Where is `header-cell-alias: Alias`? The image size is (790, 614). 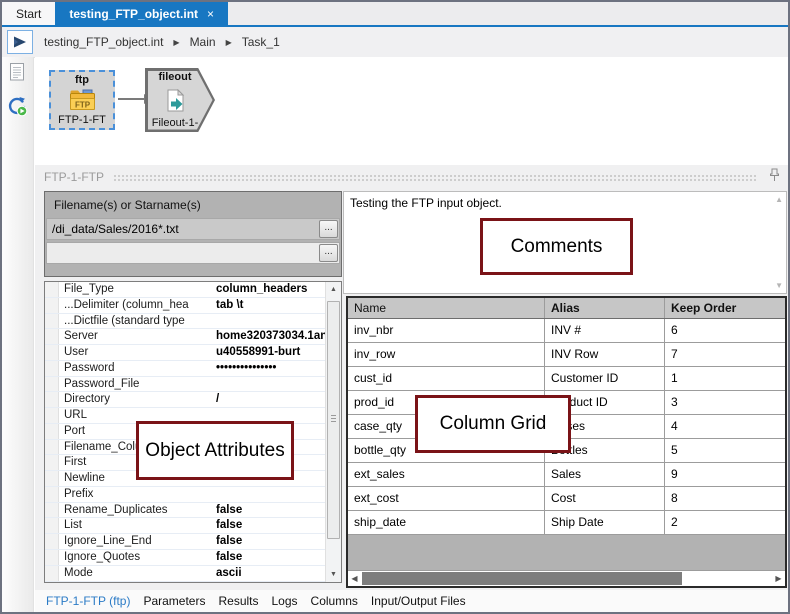
header-cell-alias: Alias is located at coordinates (605, 308).